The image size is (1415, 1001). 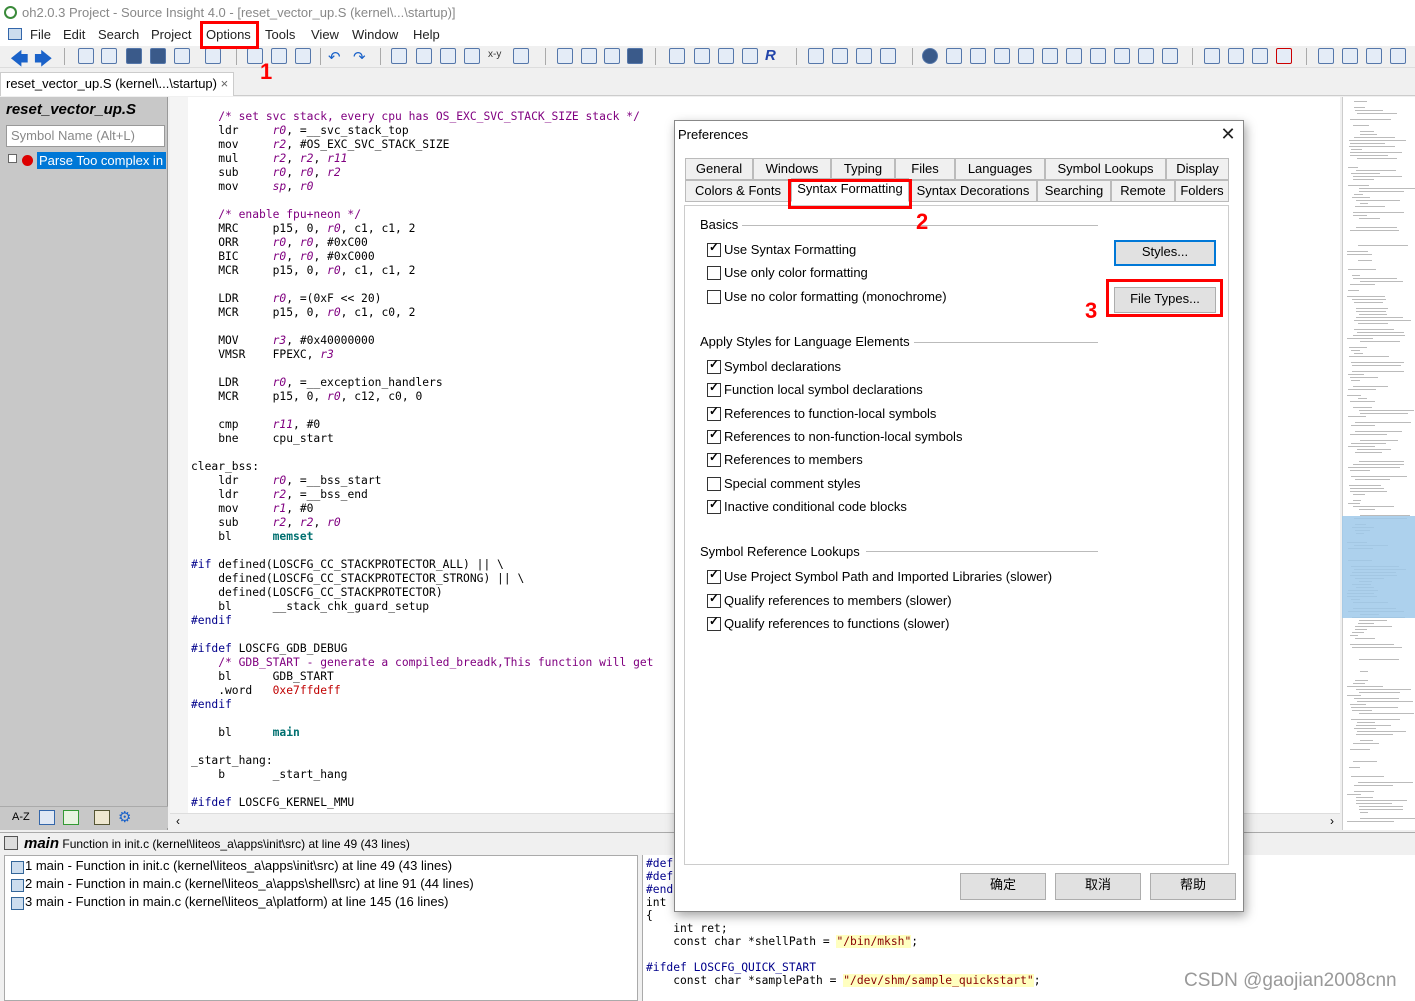 I want to click on layout-1-icon, so click(x=816, y=56).